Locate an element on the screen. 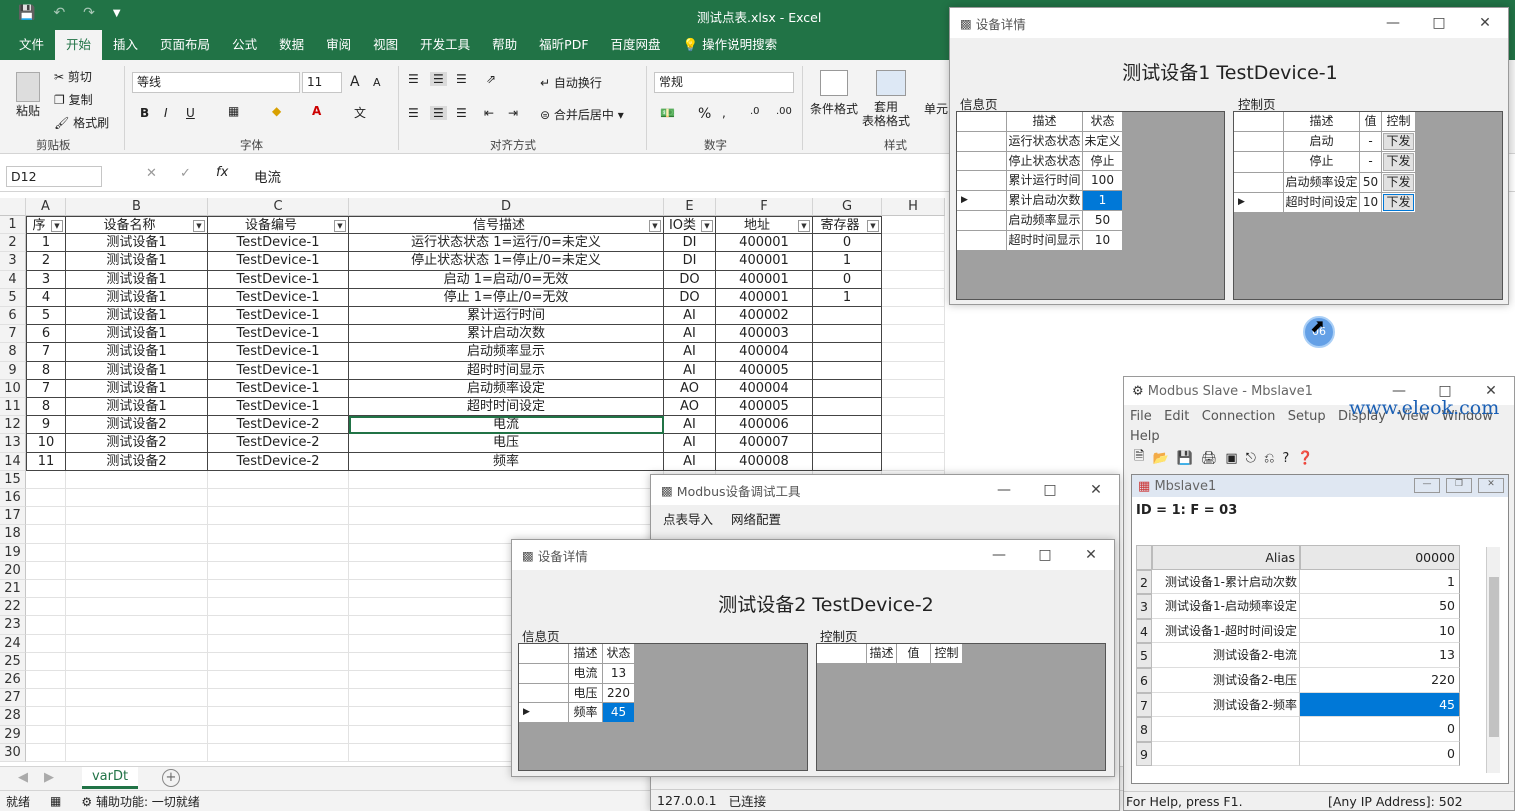  grid-cell: 累计启动次数 is located at coordinates (1045, 201).